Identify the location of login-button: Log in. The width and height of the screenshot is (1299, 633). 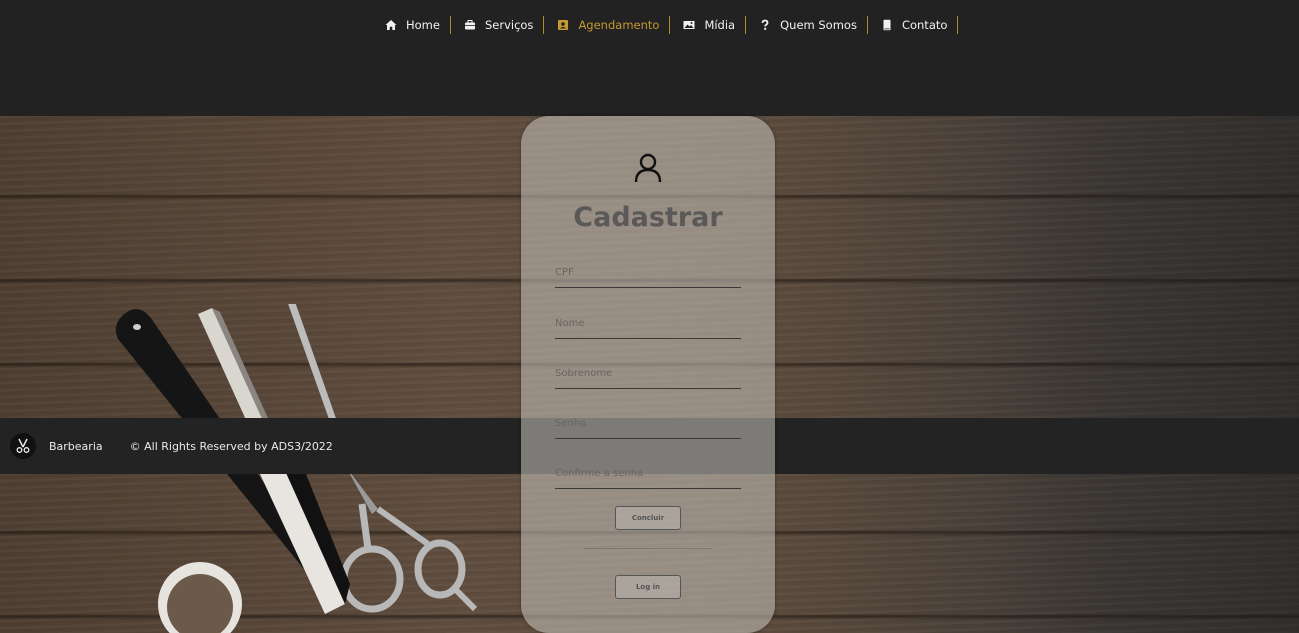
(648, 587).